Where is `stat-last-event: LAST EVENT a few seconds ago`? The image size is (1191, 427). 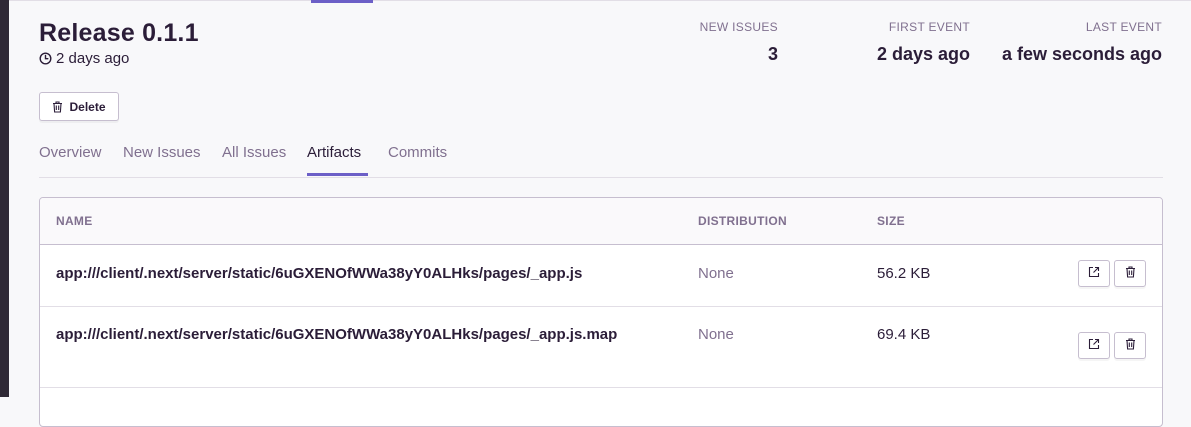 stat-last-event: LAST EVENT a few seconds ago is located at coordinates (1082, 42).